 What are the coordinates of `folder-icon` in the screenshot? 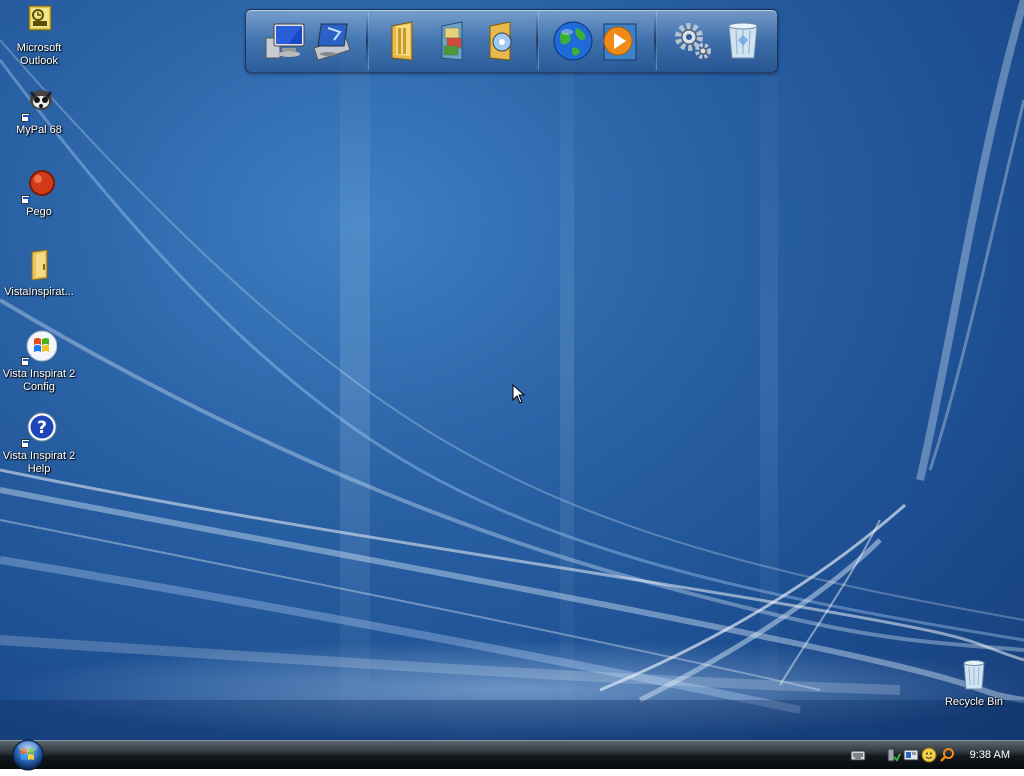 It's located at (39, 266).